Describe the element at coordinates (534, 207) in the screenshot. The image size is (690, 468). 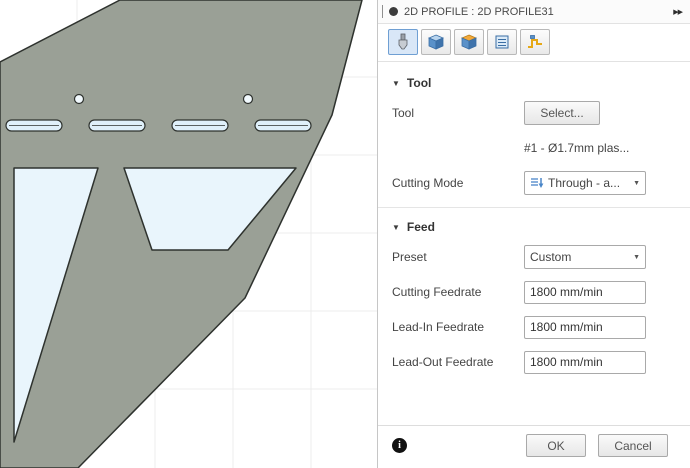
I see `section-divider` at that location.